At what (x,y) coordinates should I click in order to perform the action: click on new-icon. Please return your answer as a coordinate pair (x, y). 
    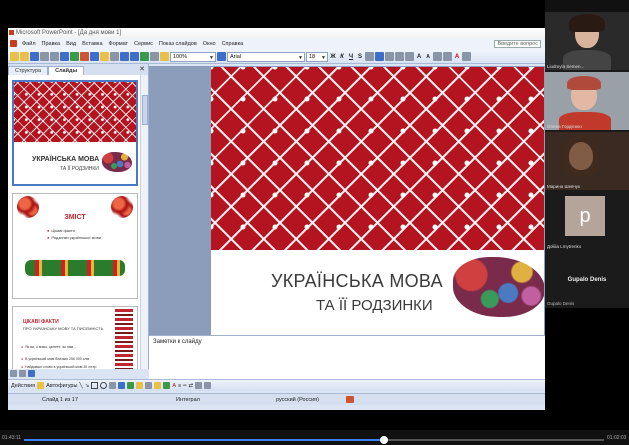
    Looking at the image, I should click on (14, 56).